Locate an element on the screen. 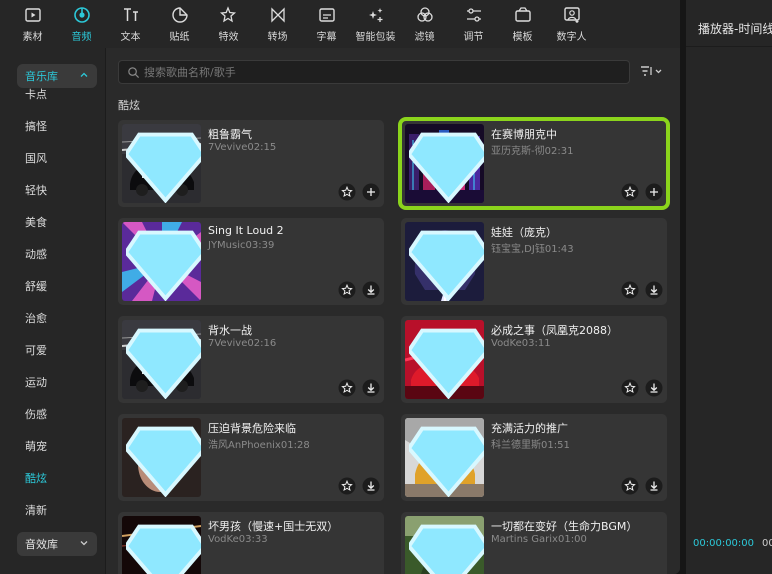  song-title: 充满活力的推广 is located at coordinates (529, 428).